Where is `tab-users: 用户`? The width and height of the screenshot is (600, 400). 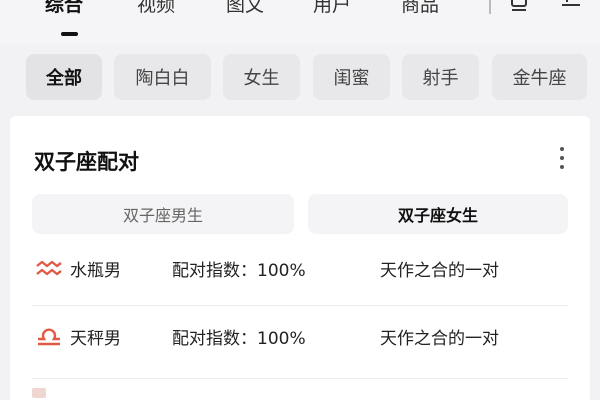 tab-users: 用户 is located at coordinates (332, 8).